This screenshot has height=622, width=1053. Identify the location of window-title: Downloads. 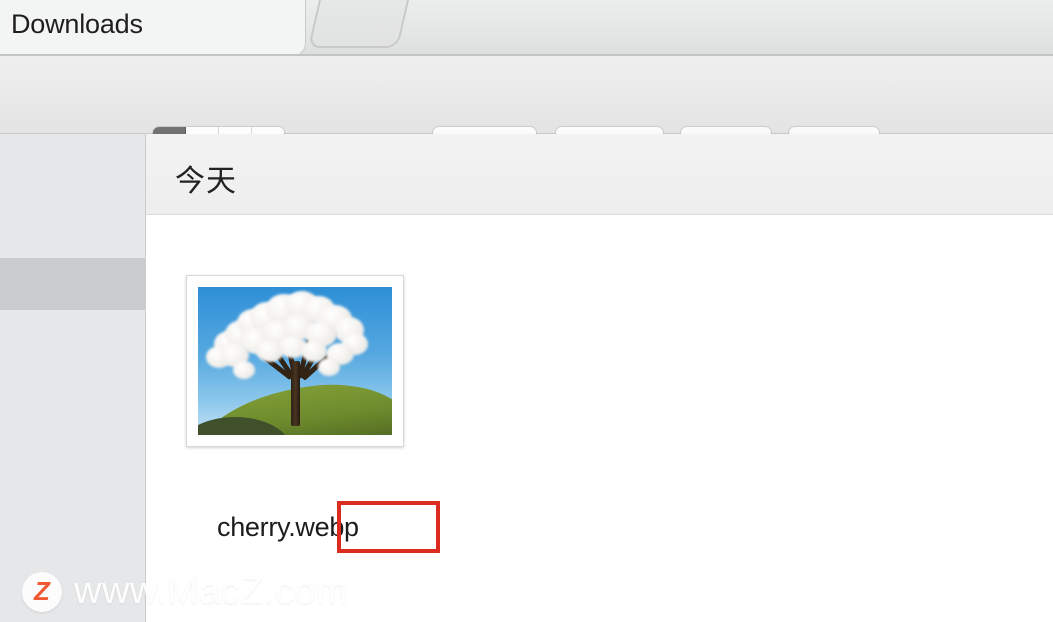
(77, 24).